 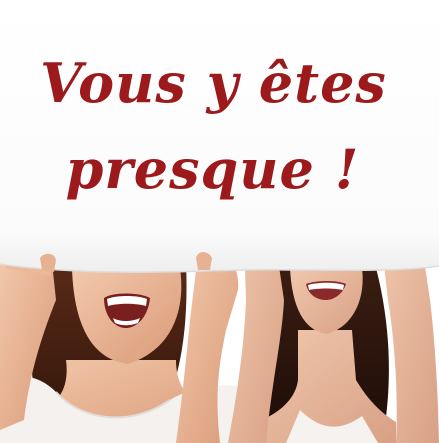 I want to click on headline-line-2: presque !, so click(x=212, y=168).